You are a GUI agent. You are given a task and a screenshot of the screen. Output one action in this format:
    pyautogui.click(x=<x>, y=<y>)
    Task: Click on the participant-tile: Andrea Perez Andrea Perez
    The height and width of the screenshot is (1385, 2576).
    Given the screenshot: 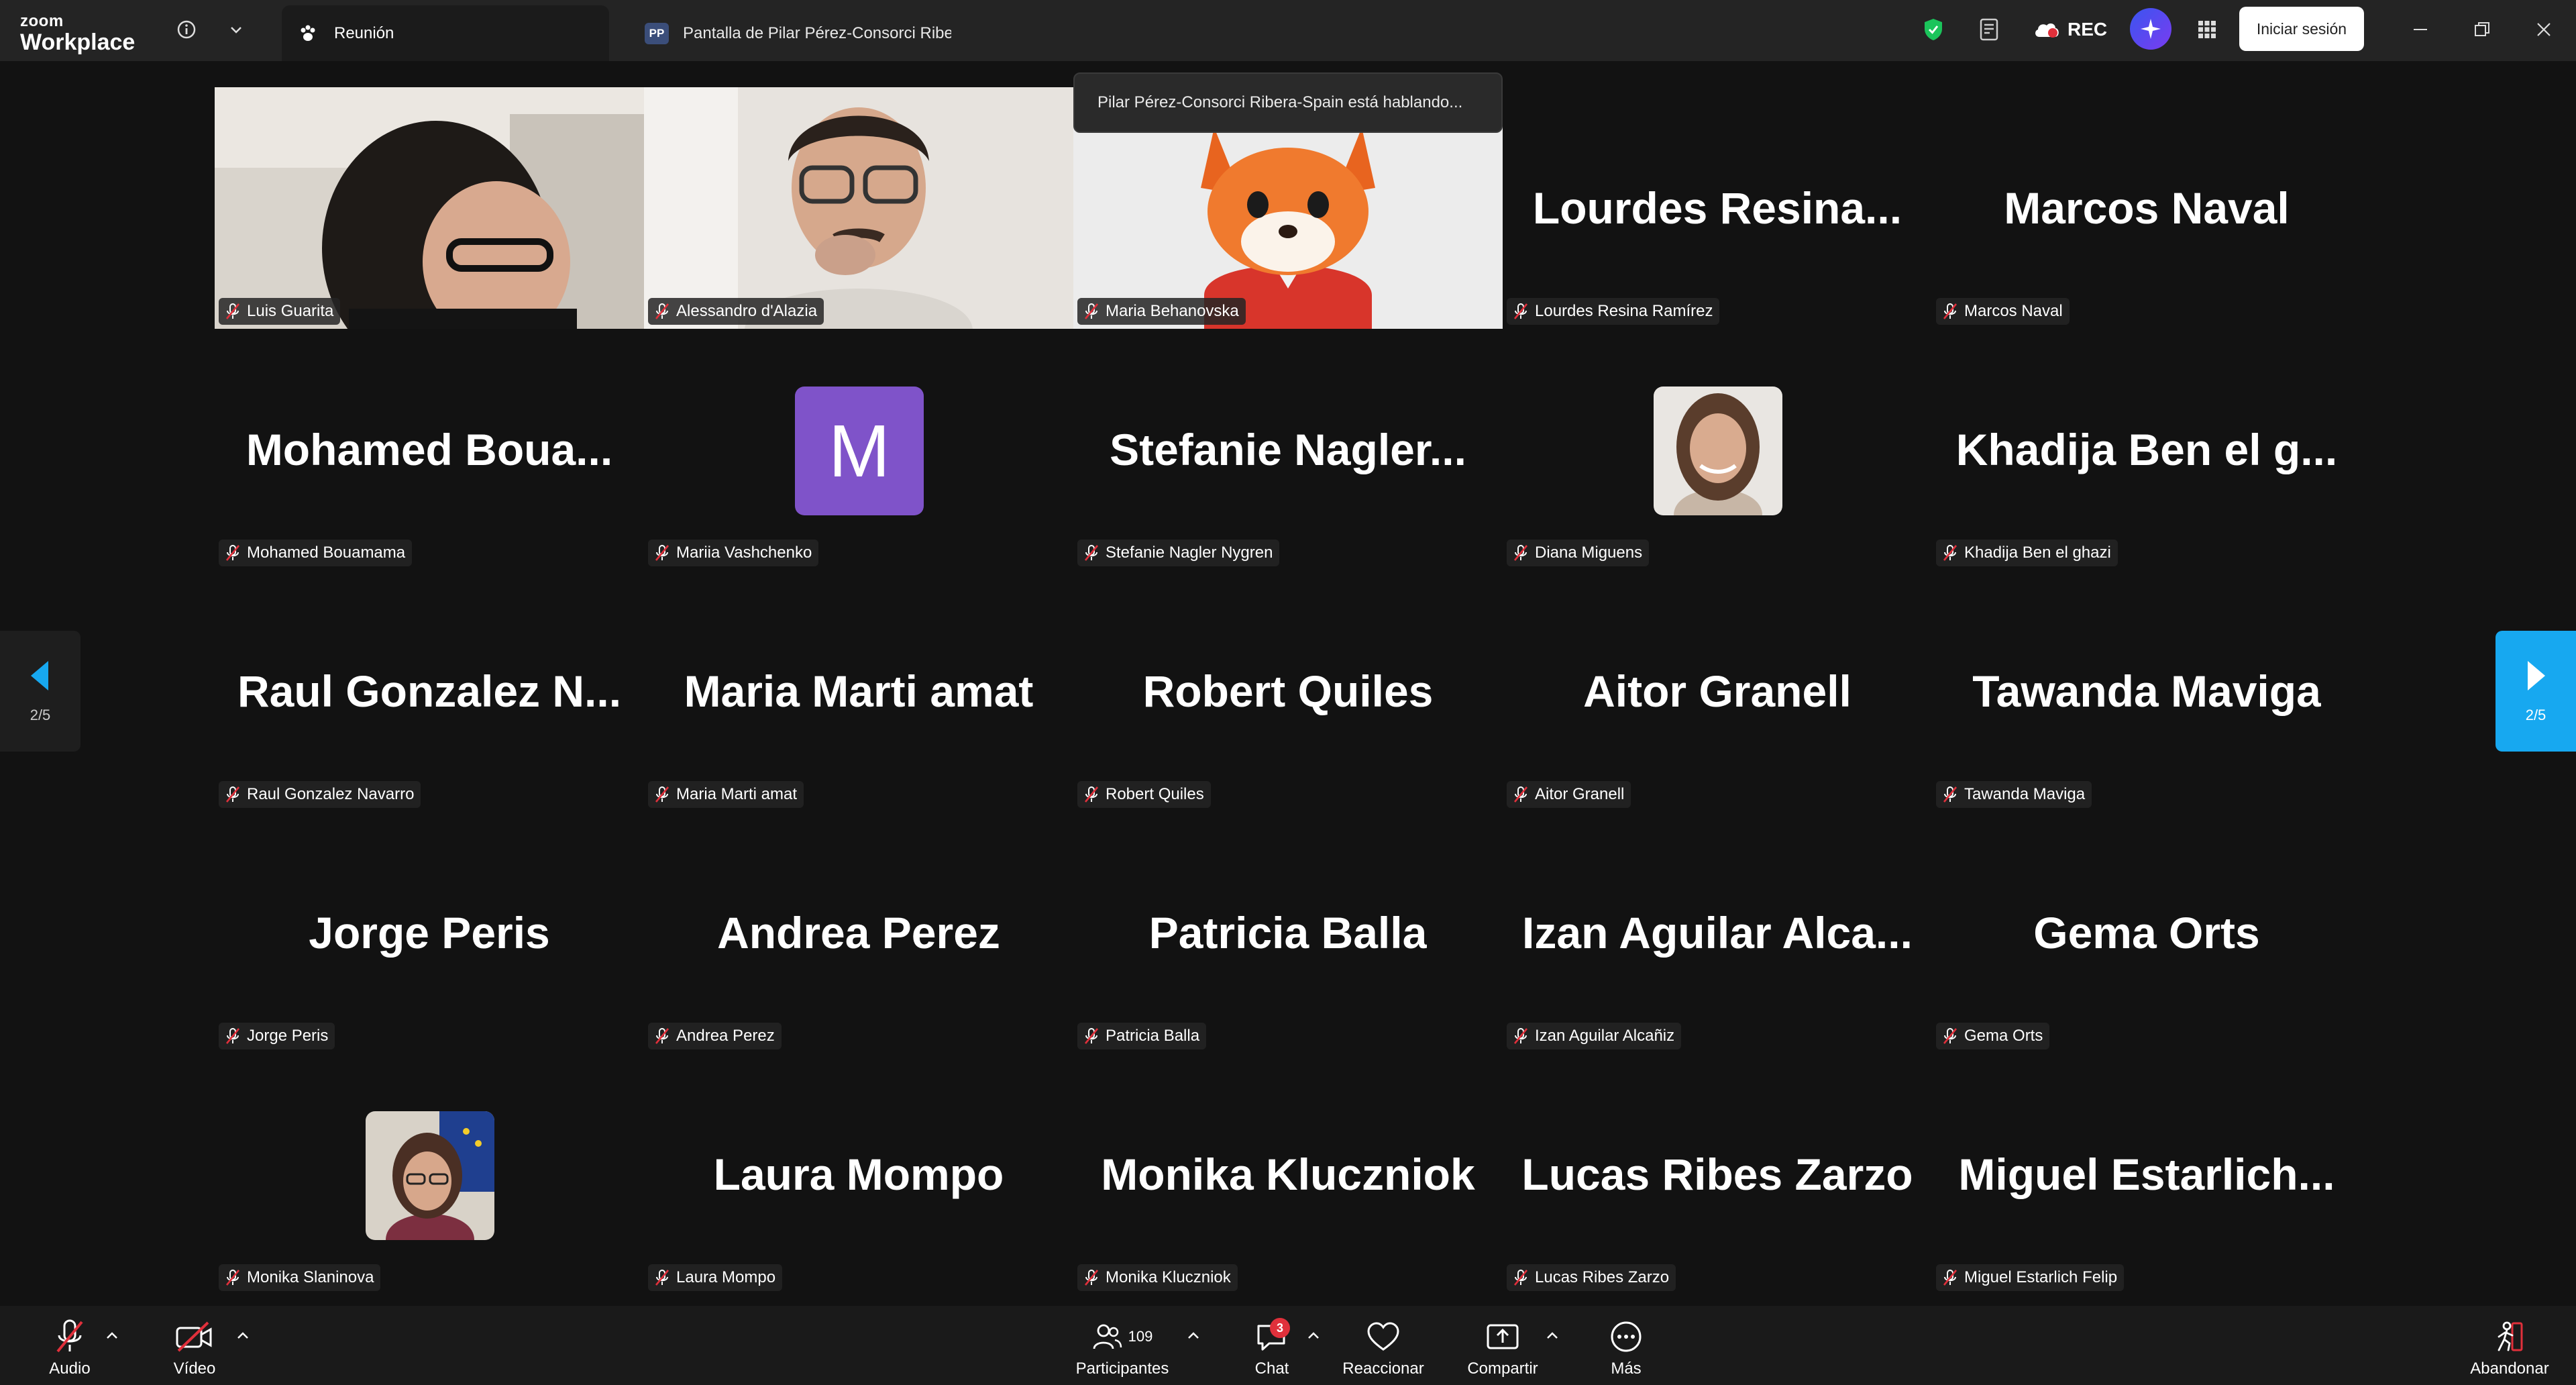 What is the action you would take?
    pyautogui.click(x=858, y=933)
    